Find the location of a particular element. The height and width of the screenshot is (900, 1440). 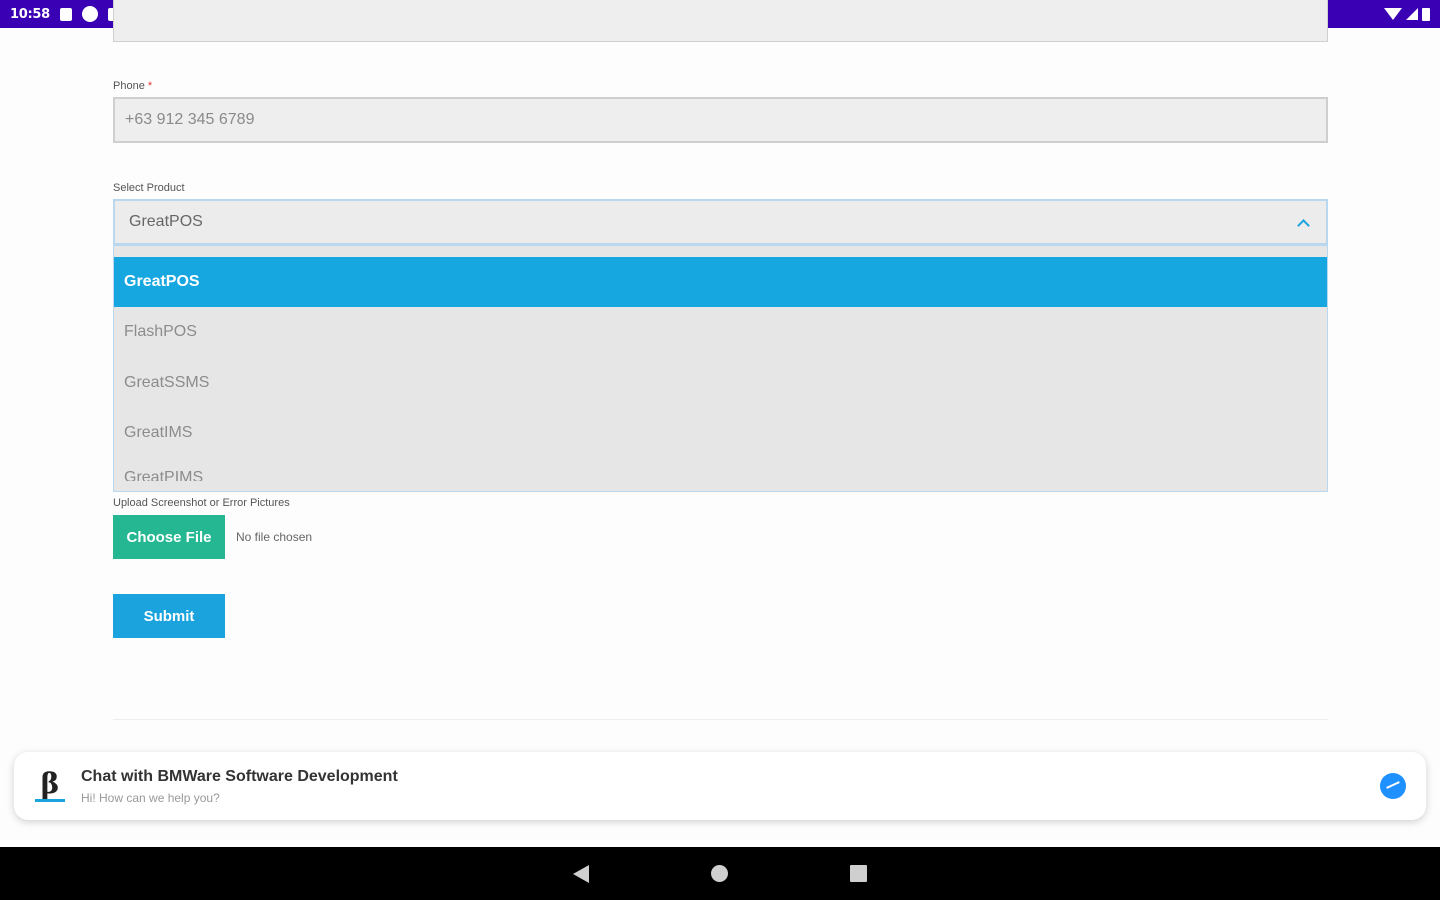

product-select-value: GreatPOS is located at coordinates (166, 221).